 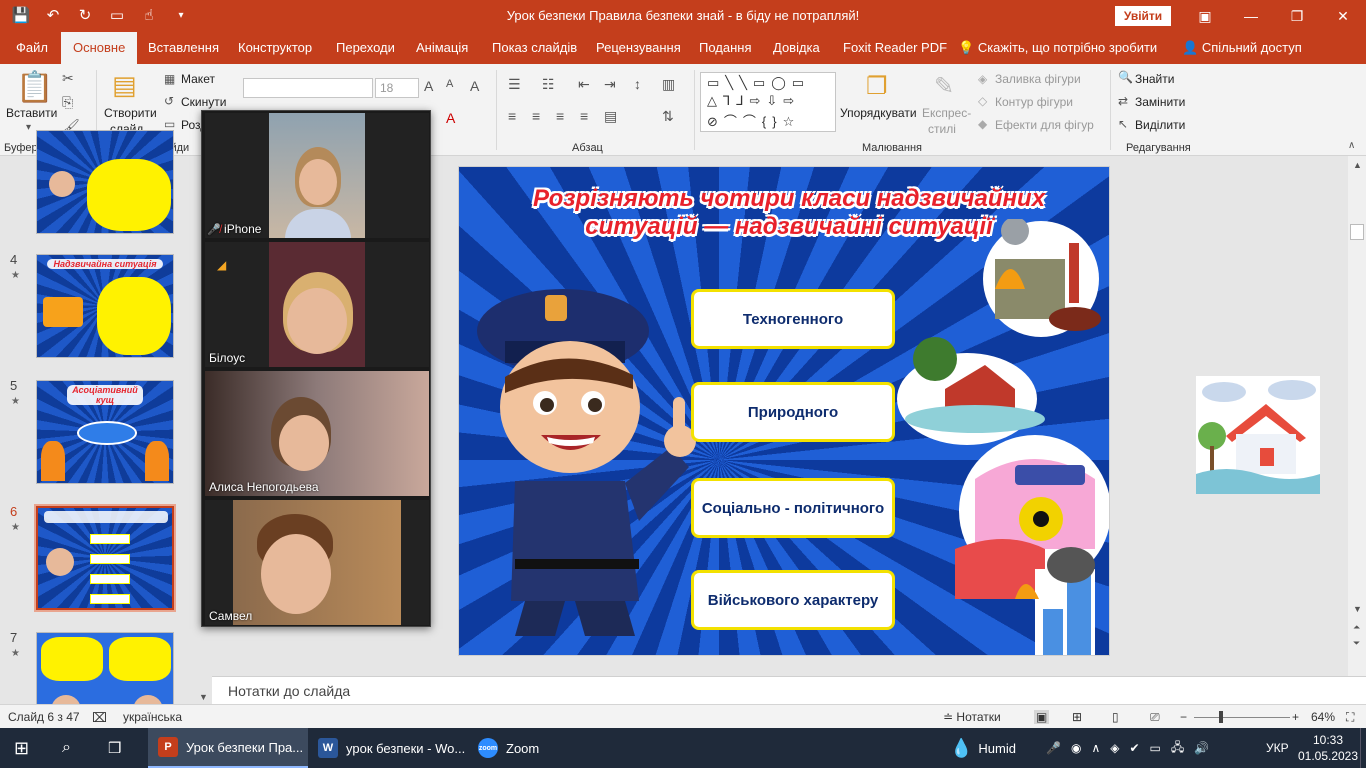 I want to click on zoom-level: 64%, so click(x=1323, y=717).